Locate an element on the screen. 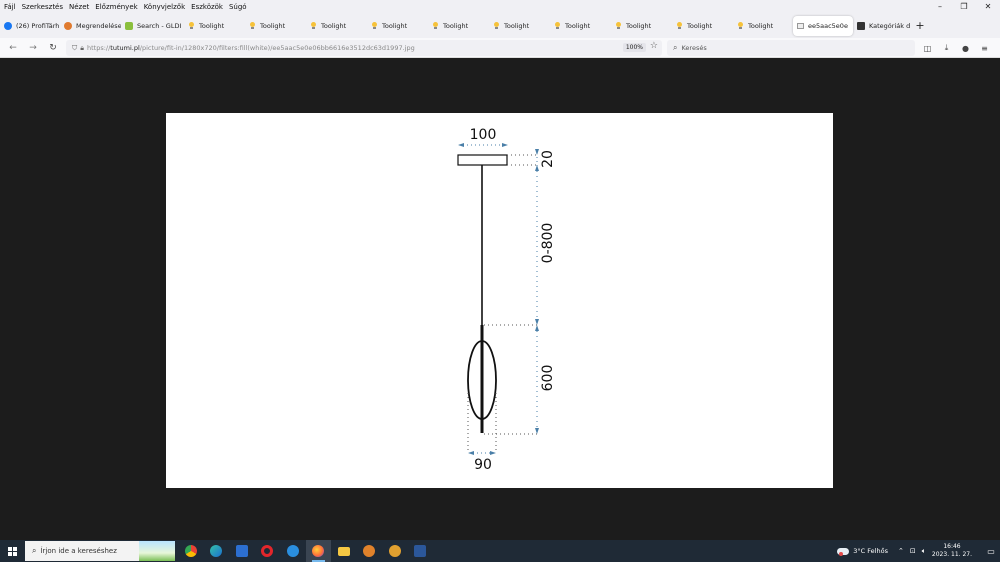  app-orange-icon is located at coordinates (369, 551).